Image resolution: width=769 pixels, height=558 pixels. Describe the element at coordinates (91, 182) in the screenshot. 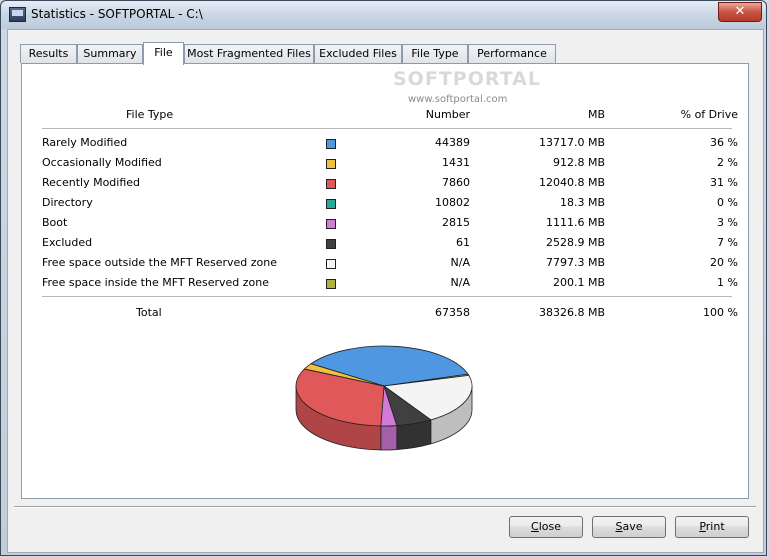

I see `row-type-label: Recently Modified` at that location.